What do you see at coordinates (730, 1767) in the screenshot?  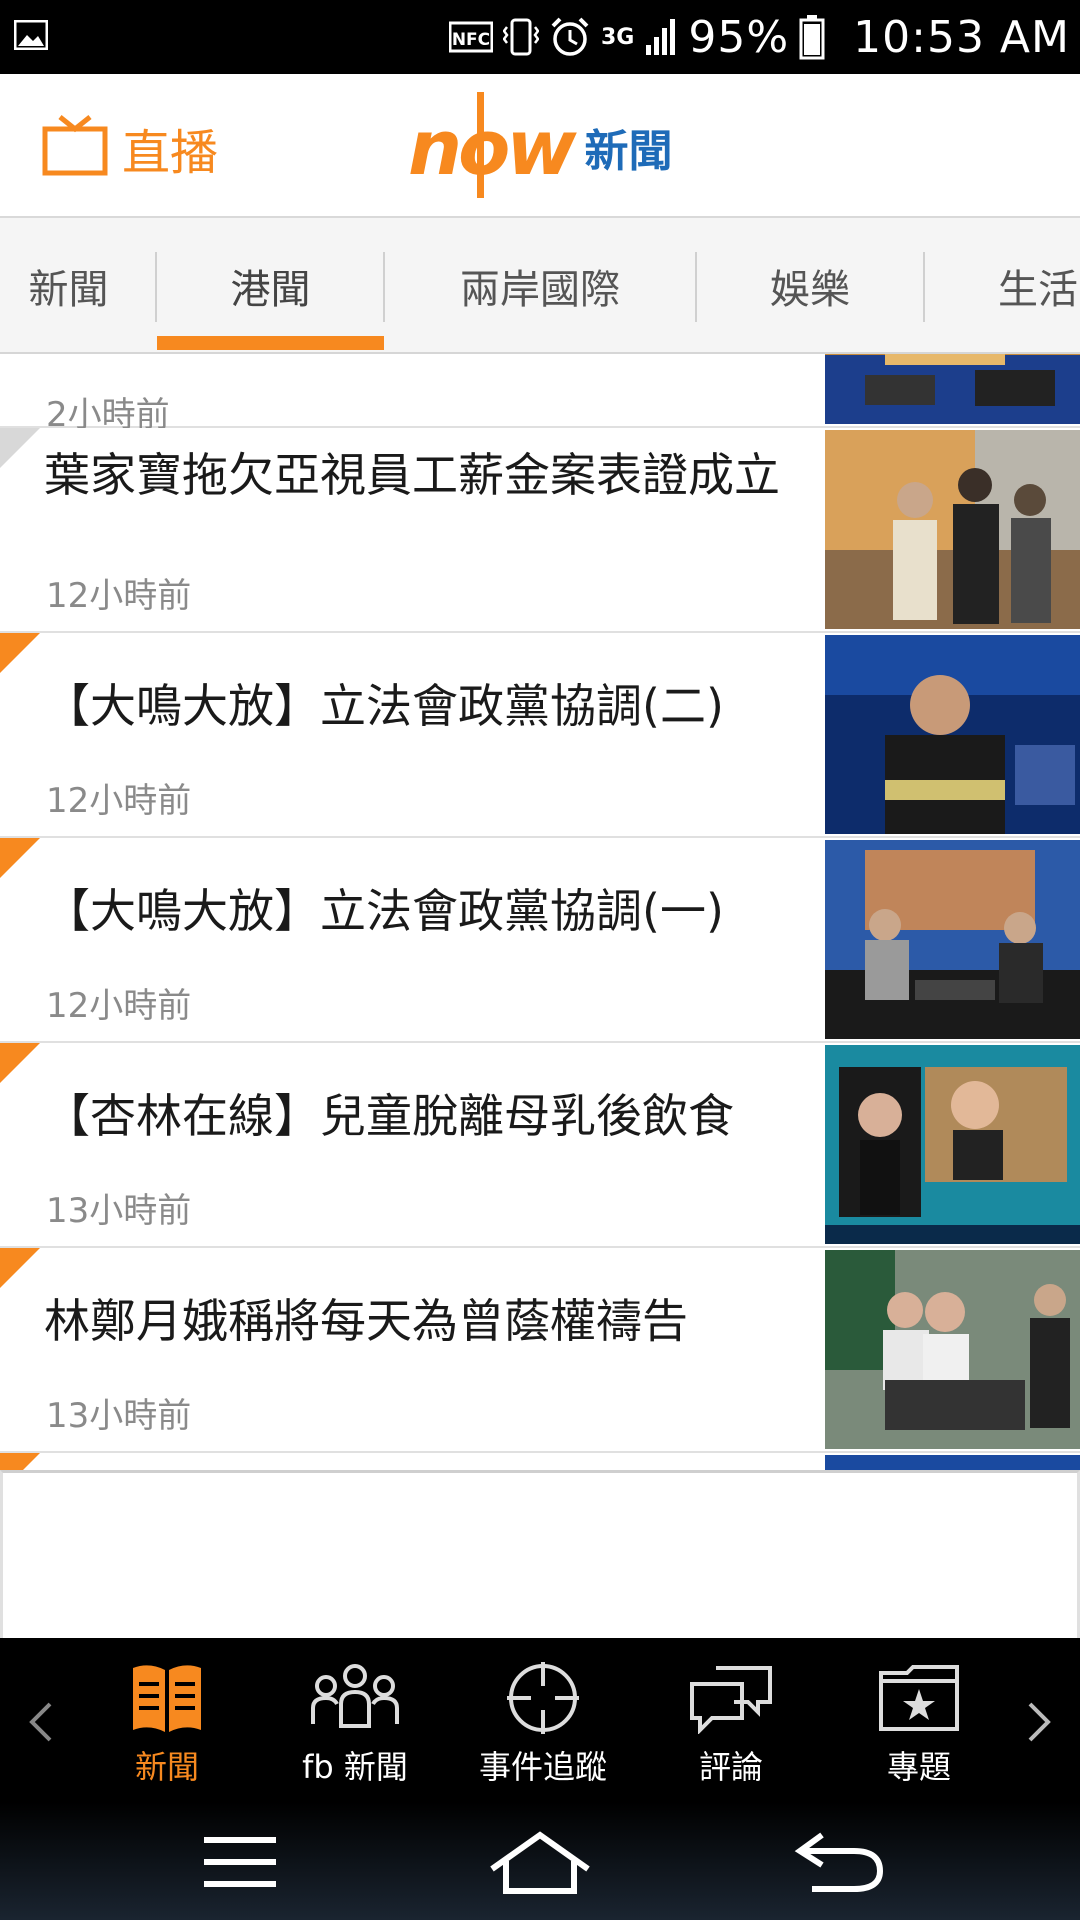 I see `nav-label: 評論` at bounding box center [730, 1767].